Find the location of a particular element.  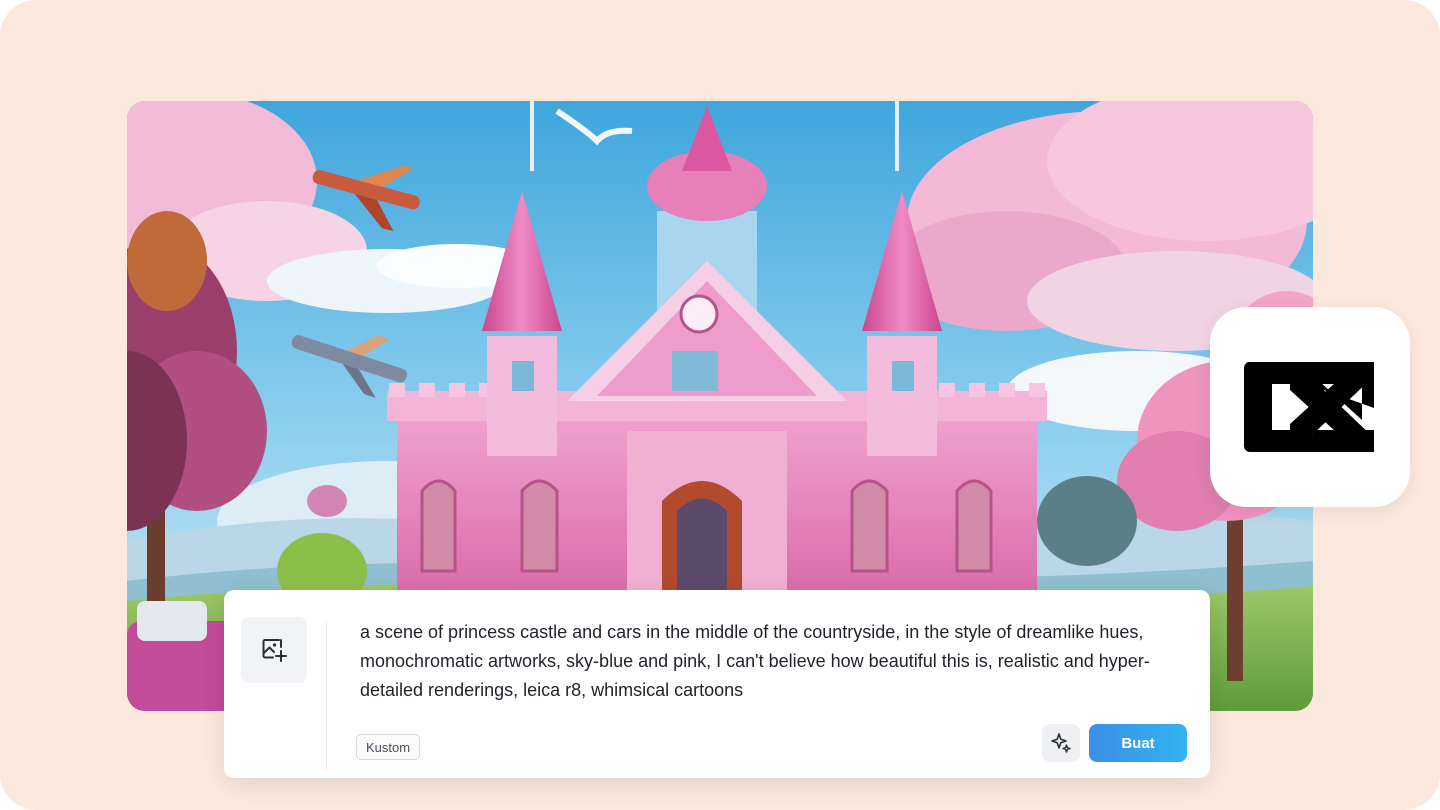

capcut-logo is located at coordinates (1310, 407).